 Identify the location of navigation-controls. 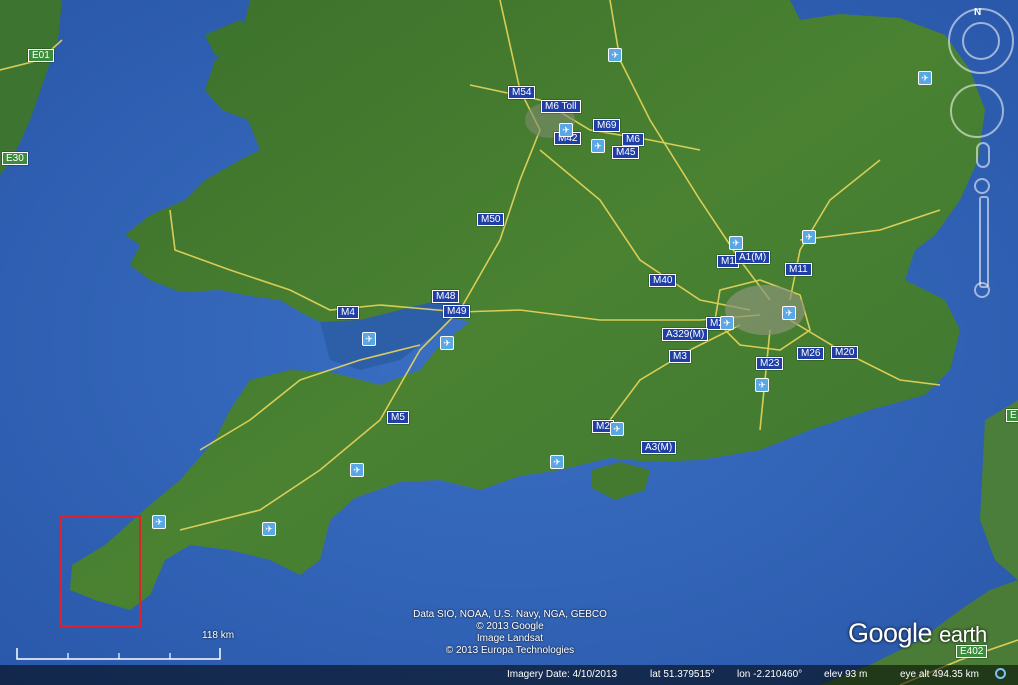
(981, 154).